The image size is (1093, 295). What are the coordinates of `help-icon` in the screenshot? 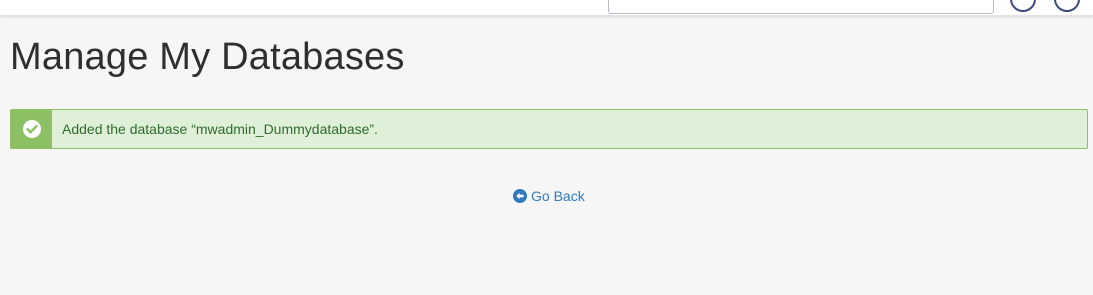 It's located at (1023, 6).